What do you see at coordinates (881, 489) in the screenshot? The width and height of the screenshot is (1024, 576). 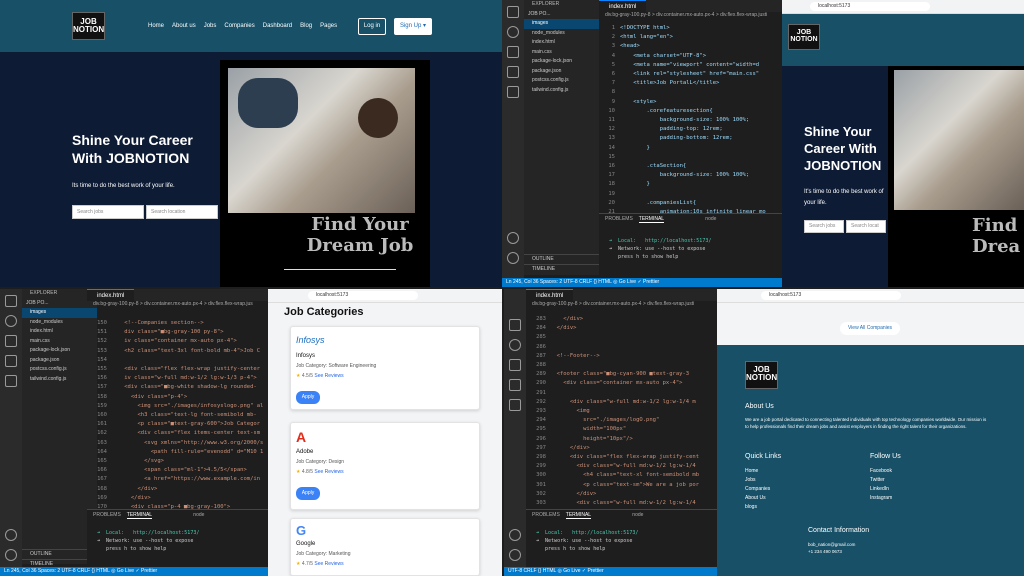 I see `footer-linkedin: LinkedIn` at bounding box center [881, 489].